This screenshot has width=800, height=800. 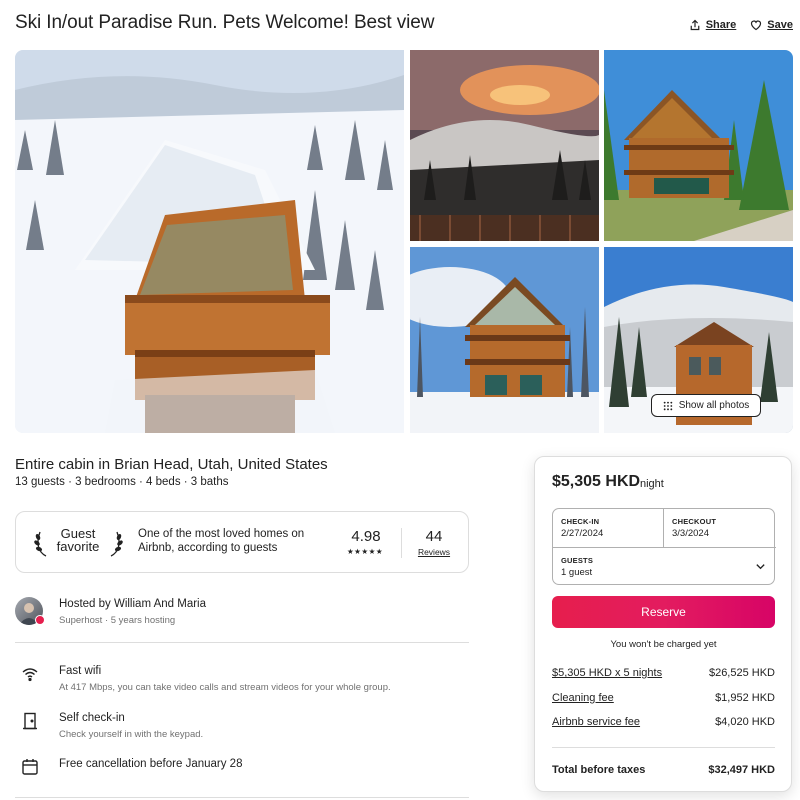 What do you see at coordinates (741, 25) in the screenshot?
I see `header-actions: Share Save` at bounding box center [741, 25].